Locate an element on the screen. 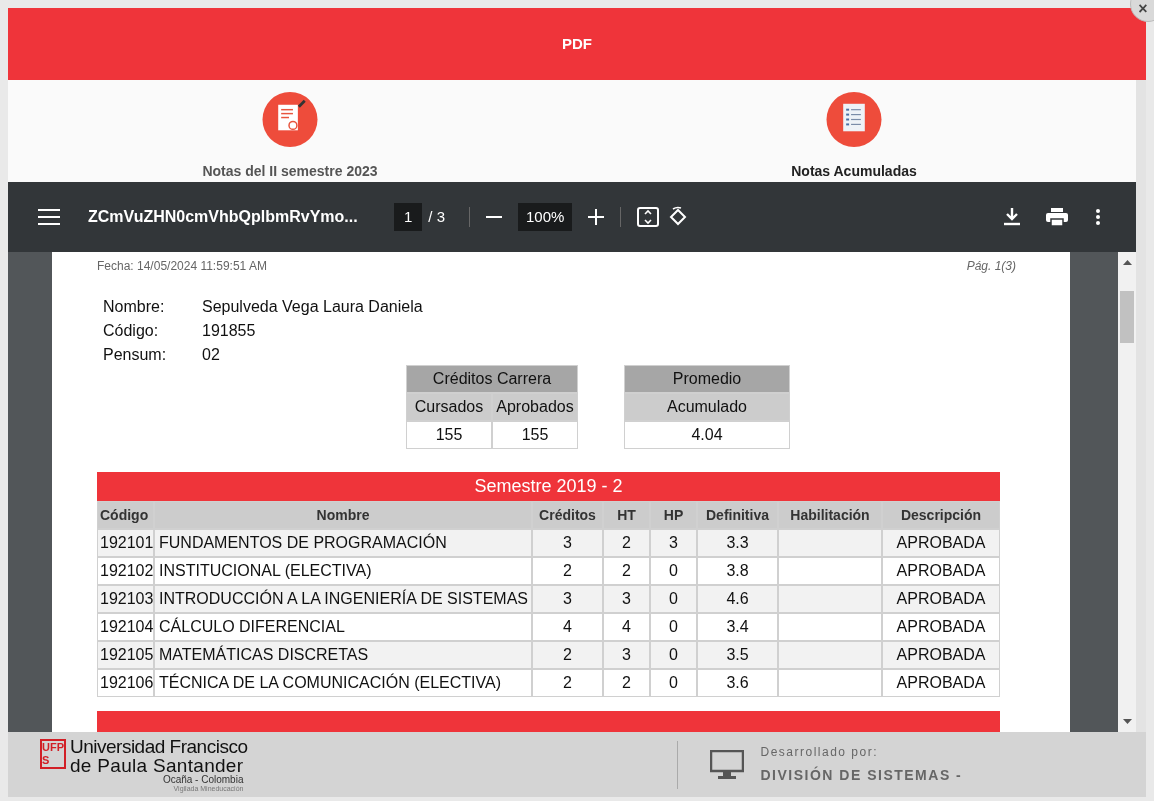  field-value: 191855 is located at coordinates (229, 331).